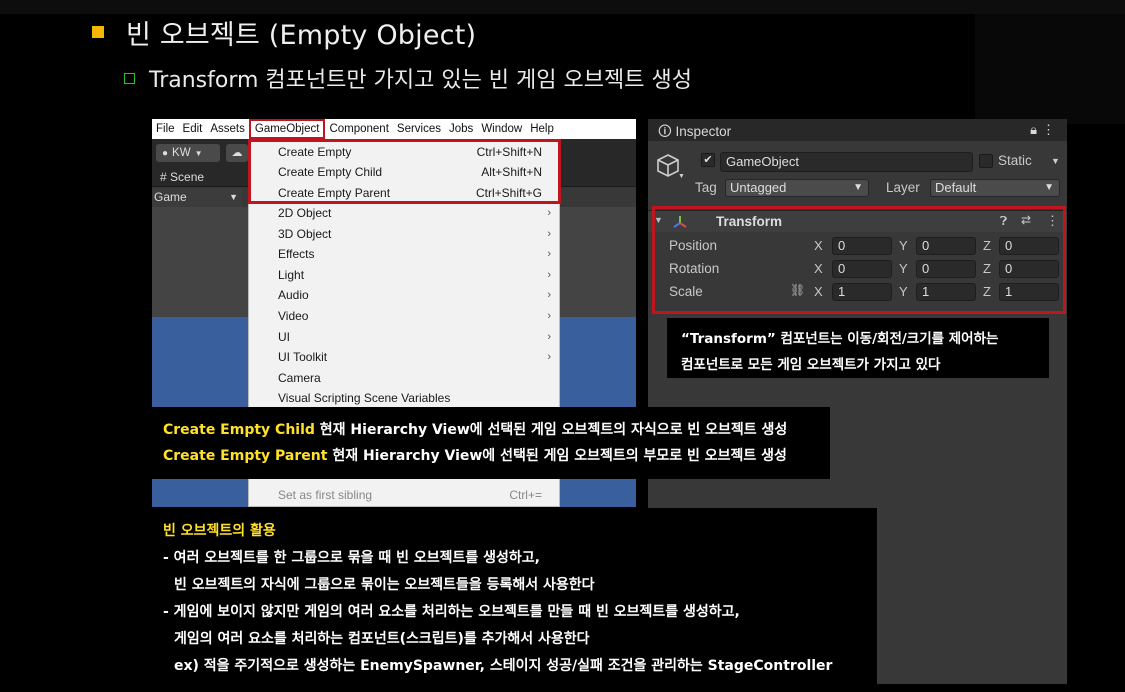  I want to click on create-empty-highlight, so click(404, 171).